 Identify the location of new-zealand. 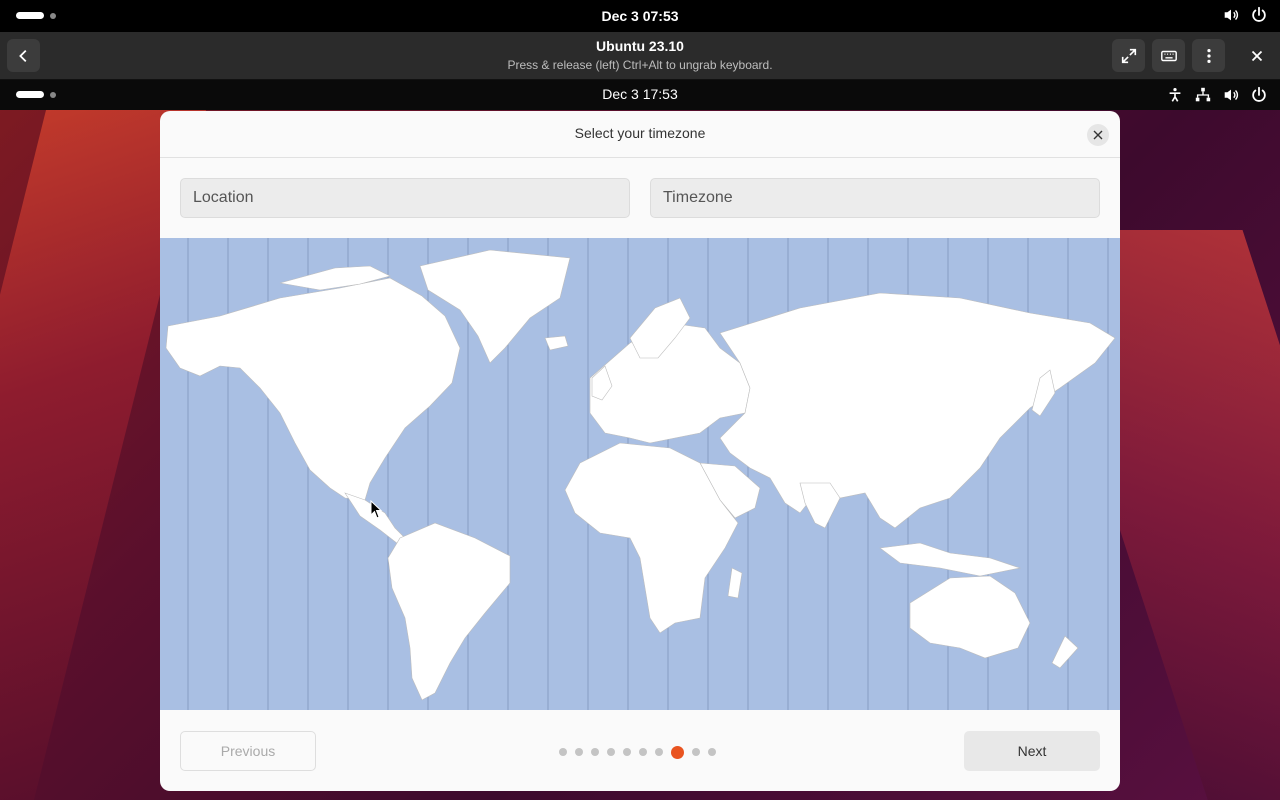
(1065, 652).